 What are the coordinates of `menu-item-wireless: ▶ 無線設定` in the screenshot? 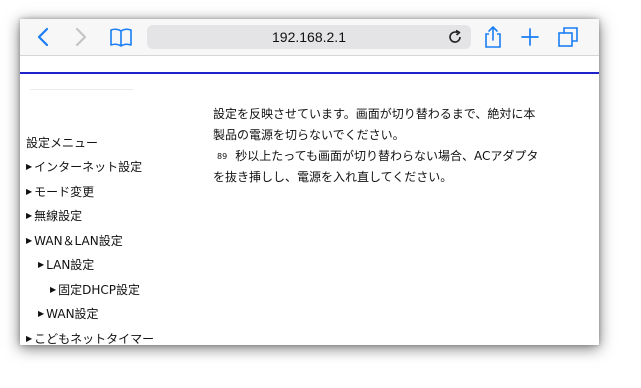 It's located at (90, 216).